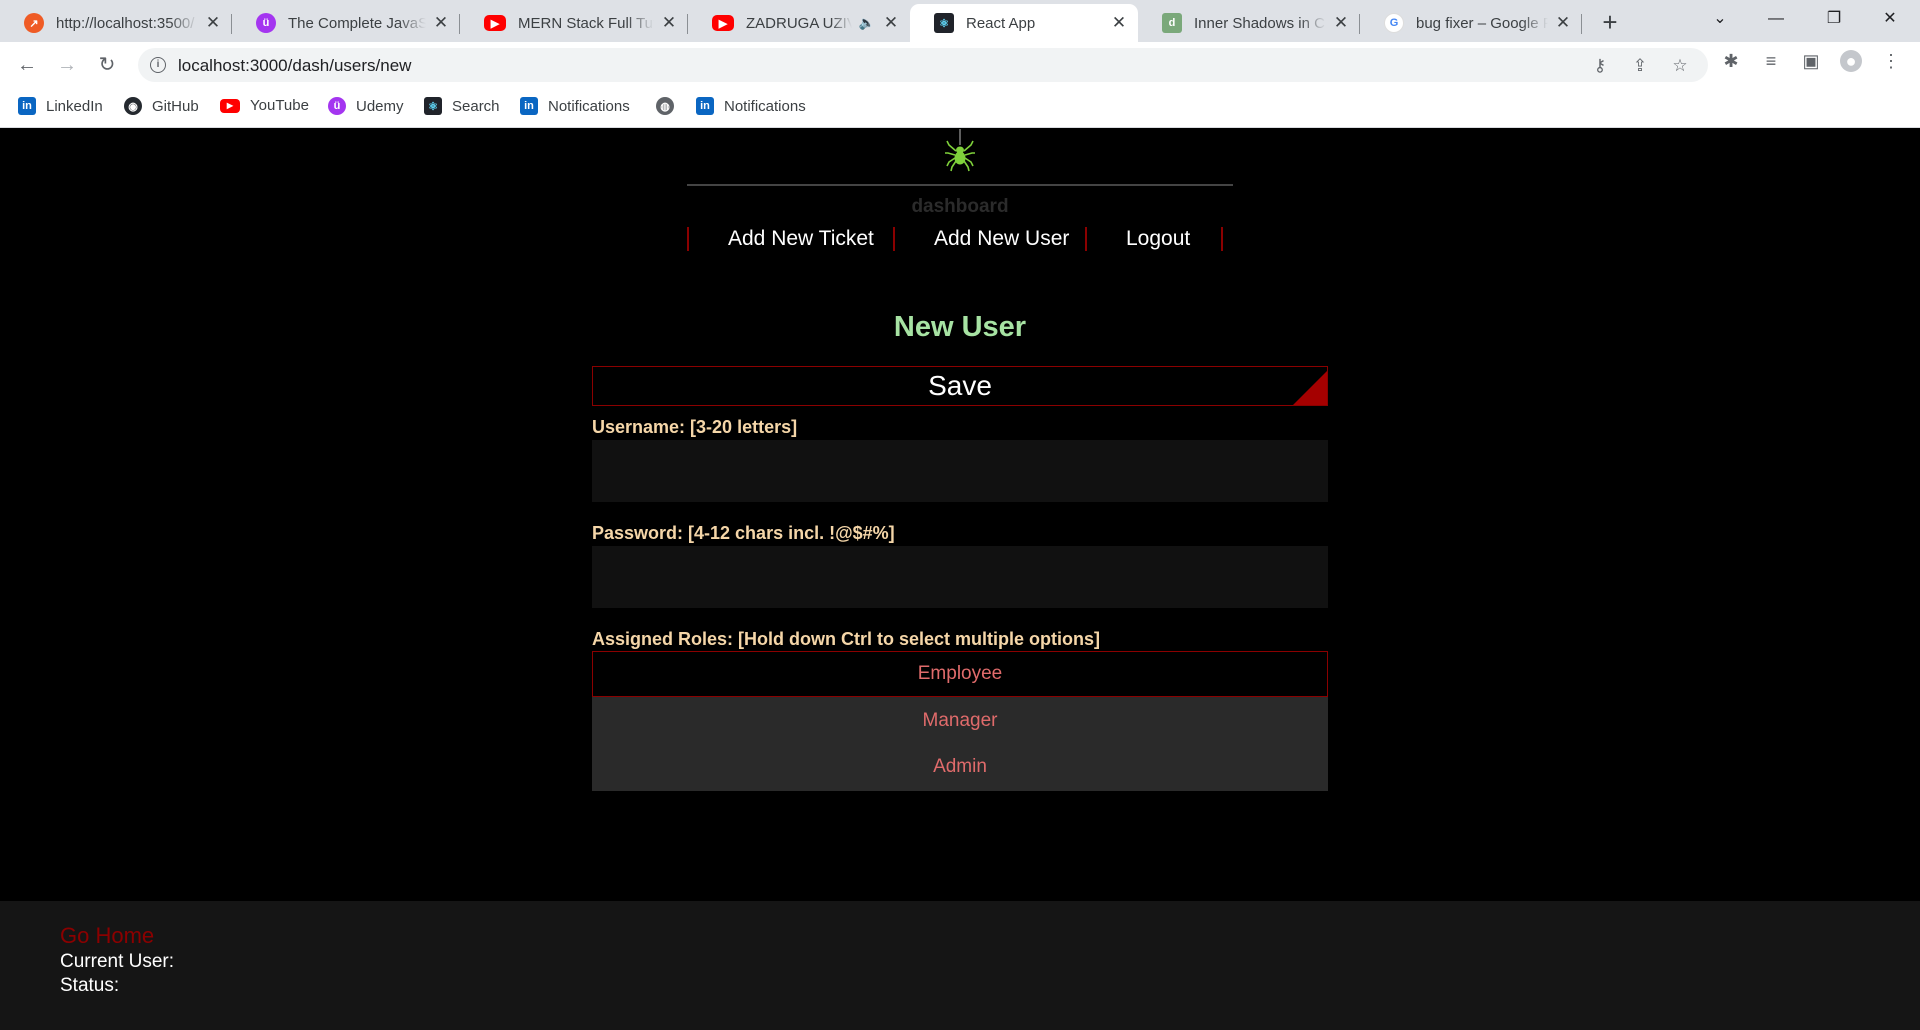 This screenshot has width=1920, height=1030. I want to click on tab-separator, so click(1581, 24).